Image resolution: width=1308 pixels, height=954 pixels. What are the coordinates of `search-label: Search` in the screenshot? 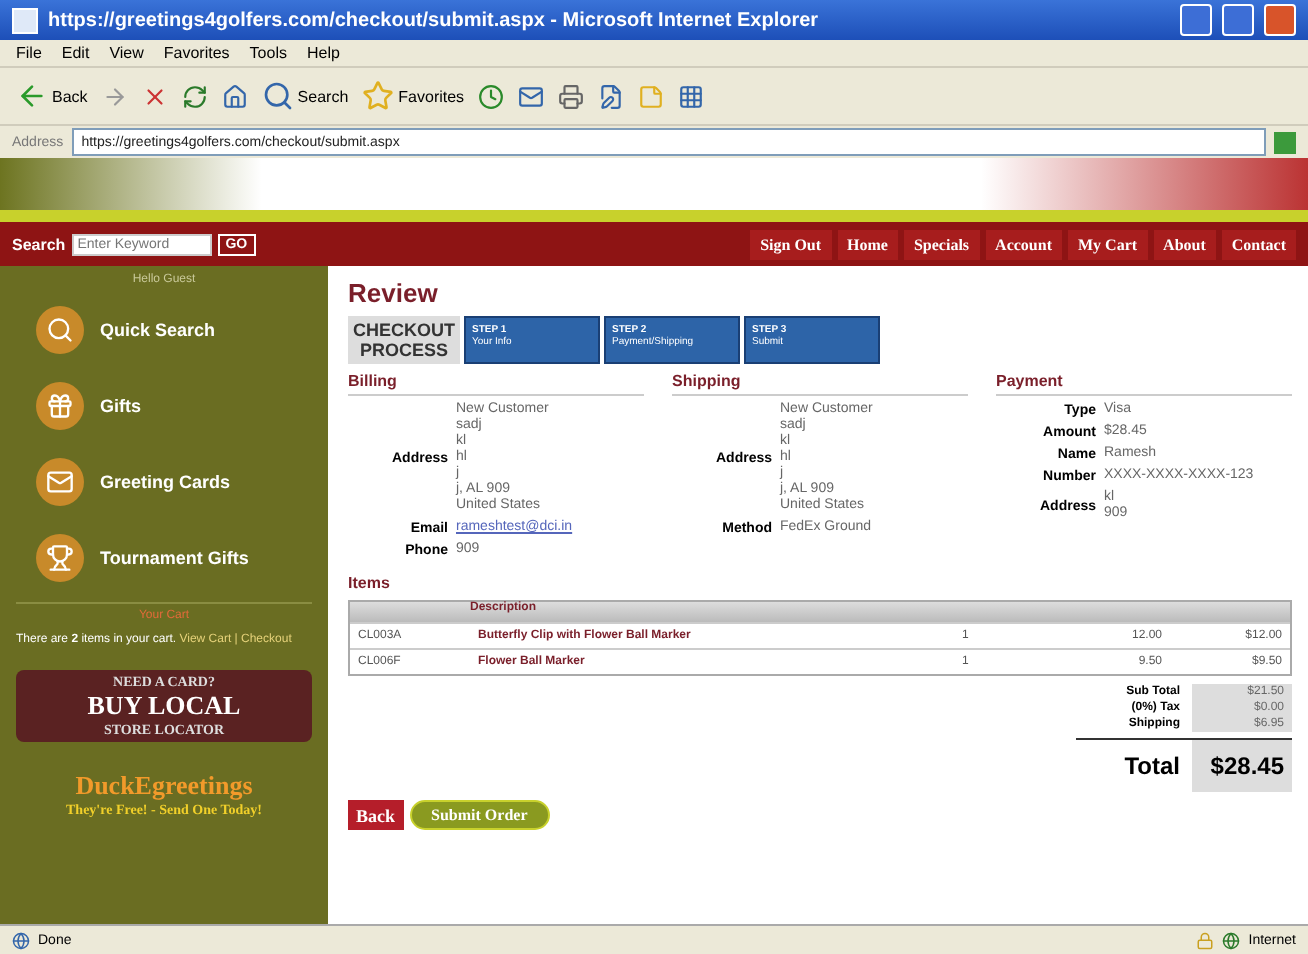 It's located at (39, 244).